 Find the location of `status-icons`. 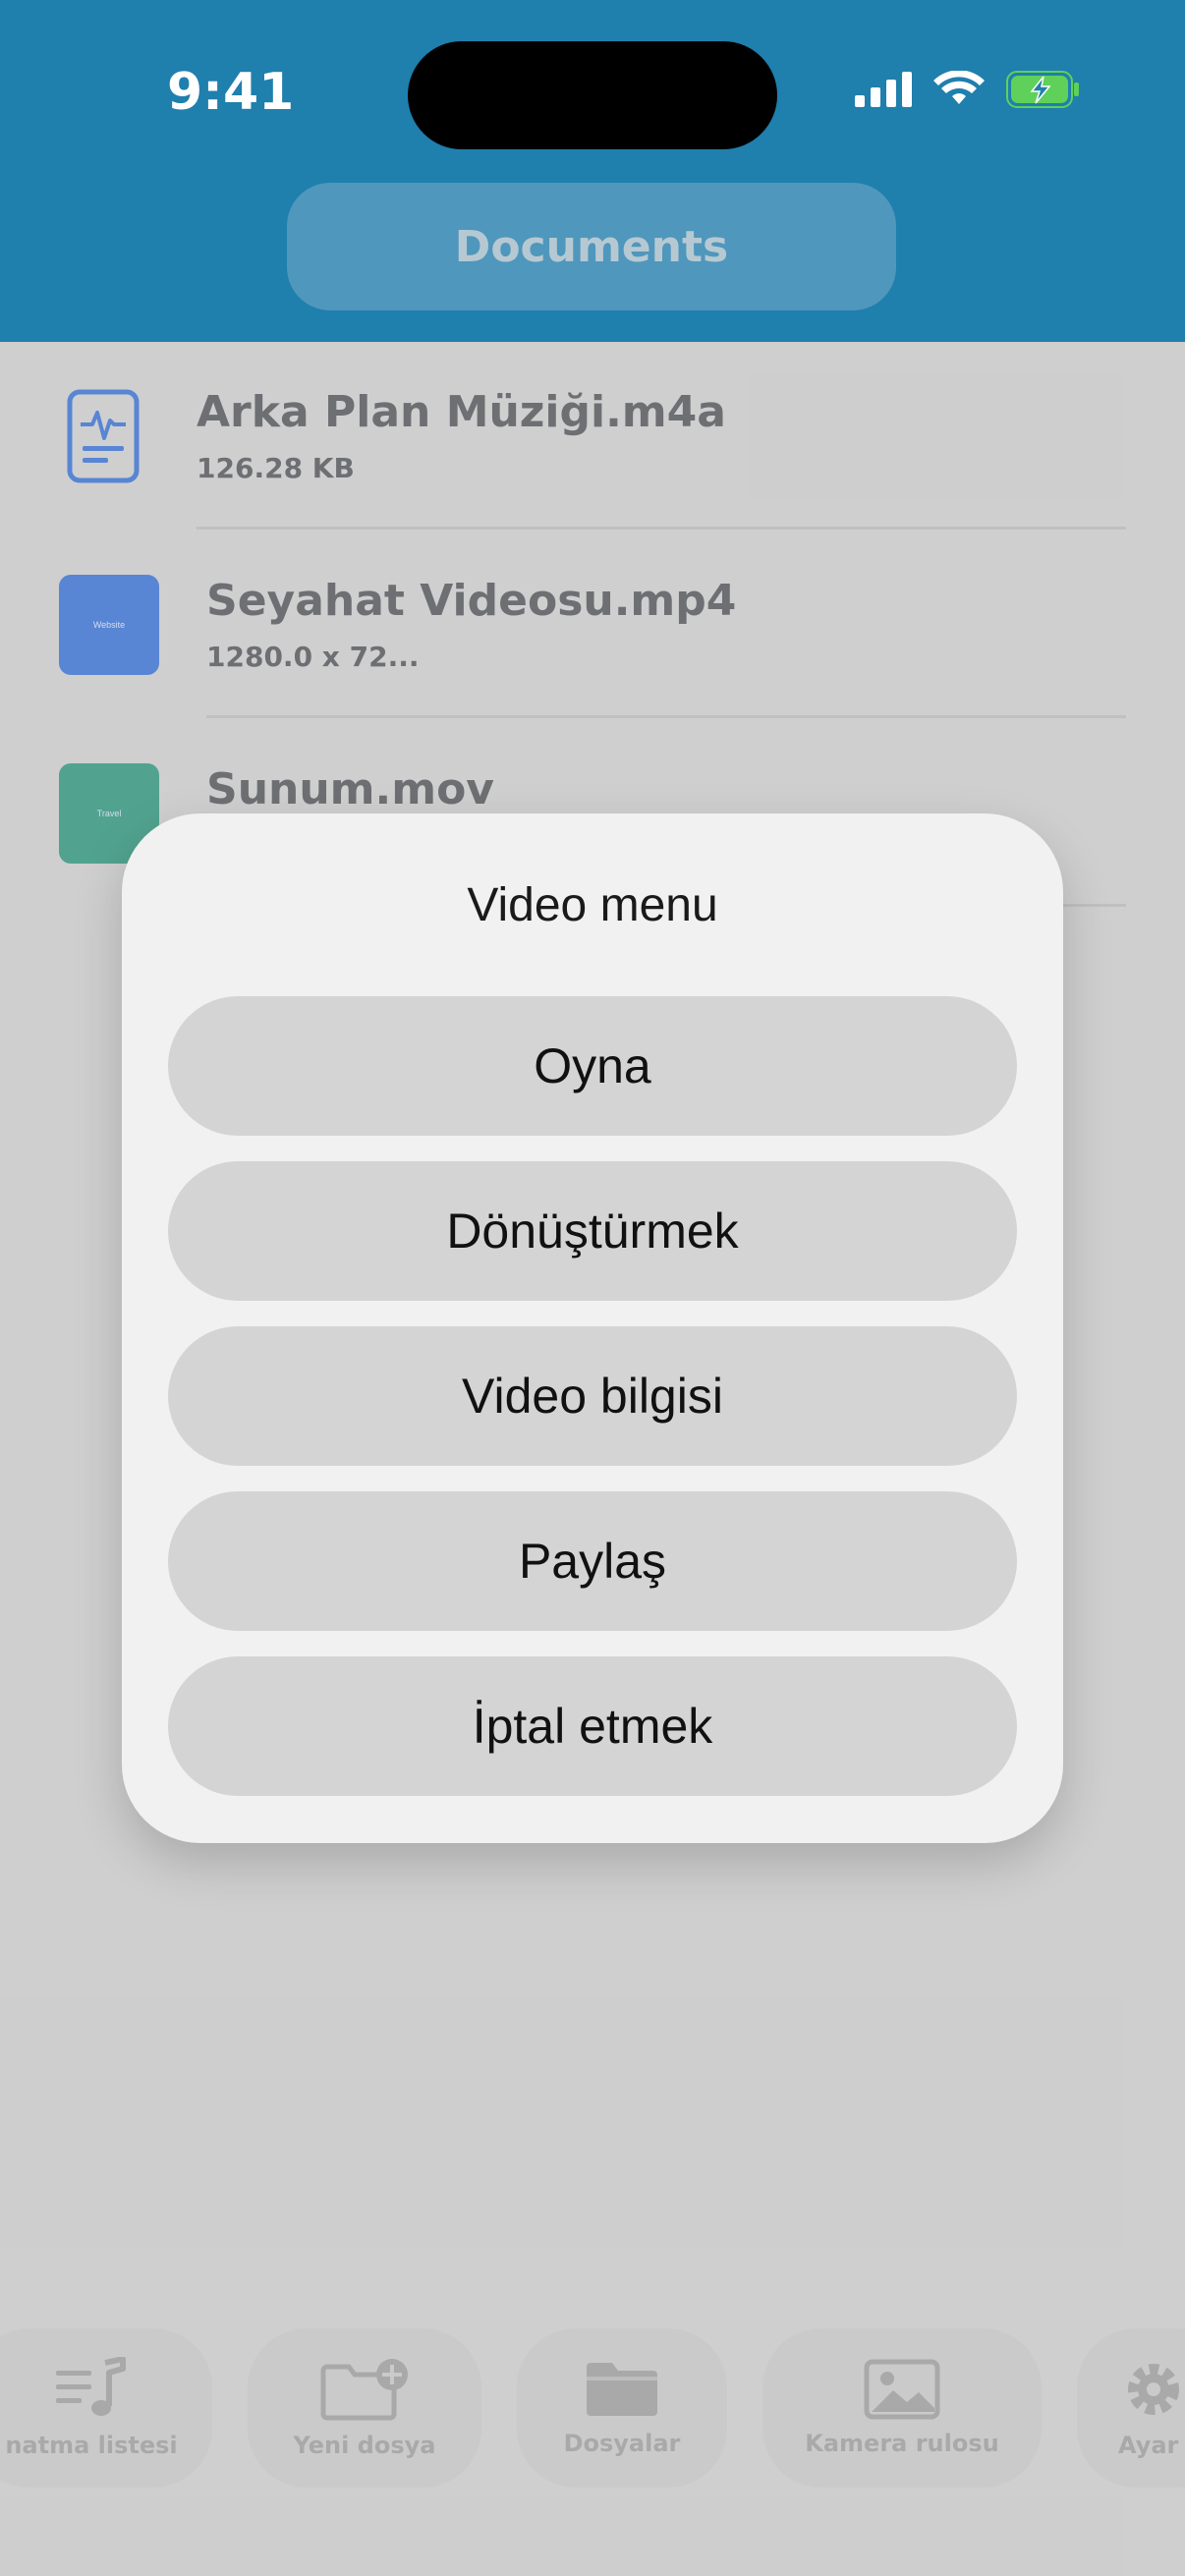

status-icons is located at coordinates (968, 89).